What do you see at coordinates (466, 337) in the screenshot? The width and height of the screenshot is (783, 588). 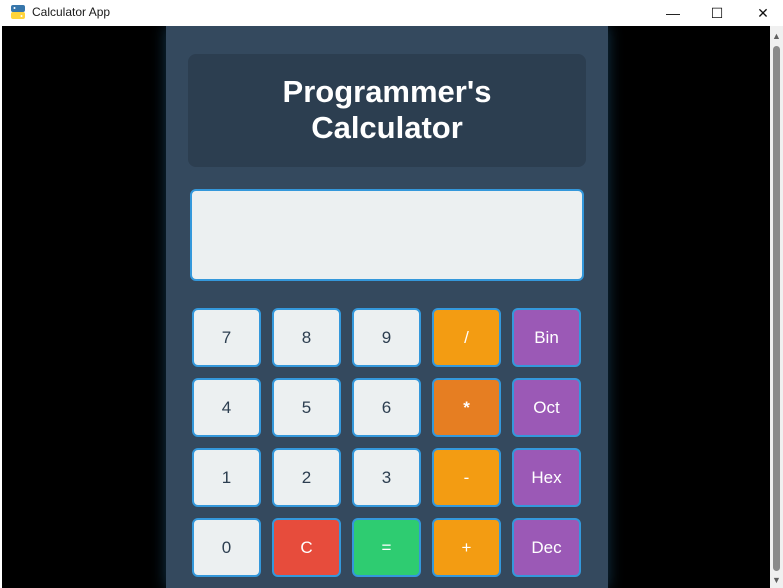 I see `button-divide: /` at bounding box center [466, 337].